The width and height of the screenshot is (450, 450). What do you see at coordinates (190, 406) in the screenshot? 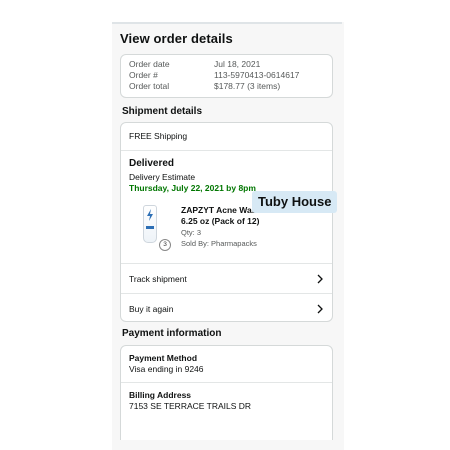
I see `billing-address-value: 7153 SE TERRACE TRAILS DR` at bounding box center [190, 406].